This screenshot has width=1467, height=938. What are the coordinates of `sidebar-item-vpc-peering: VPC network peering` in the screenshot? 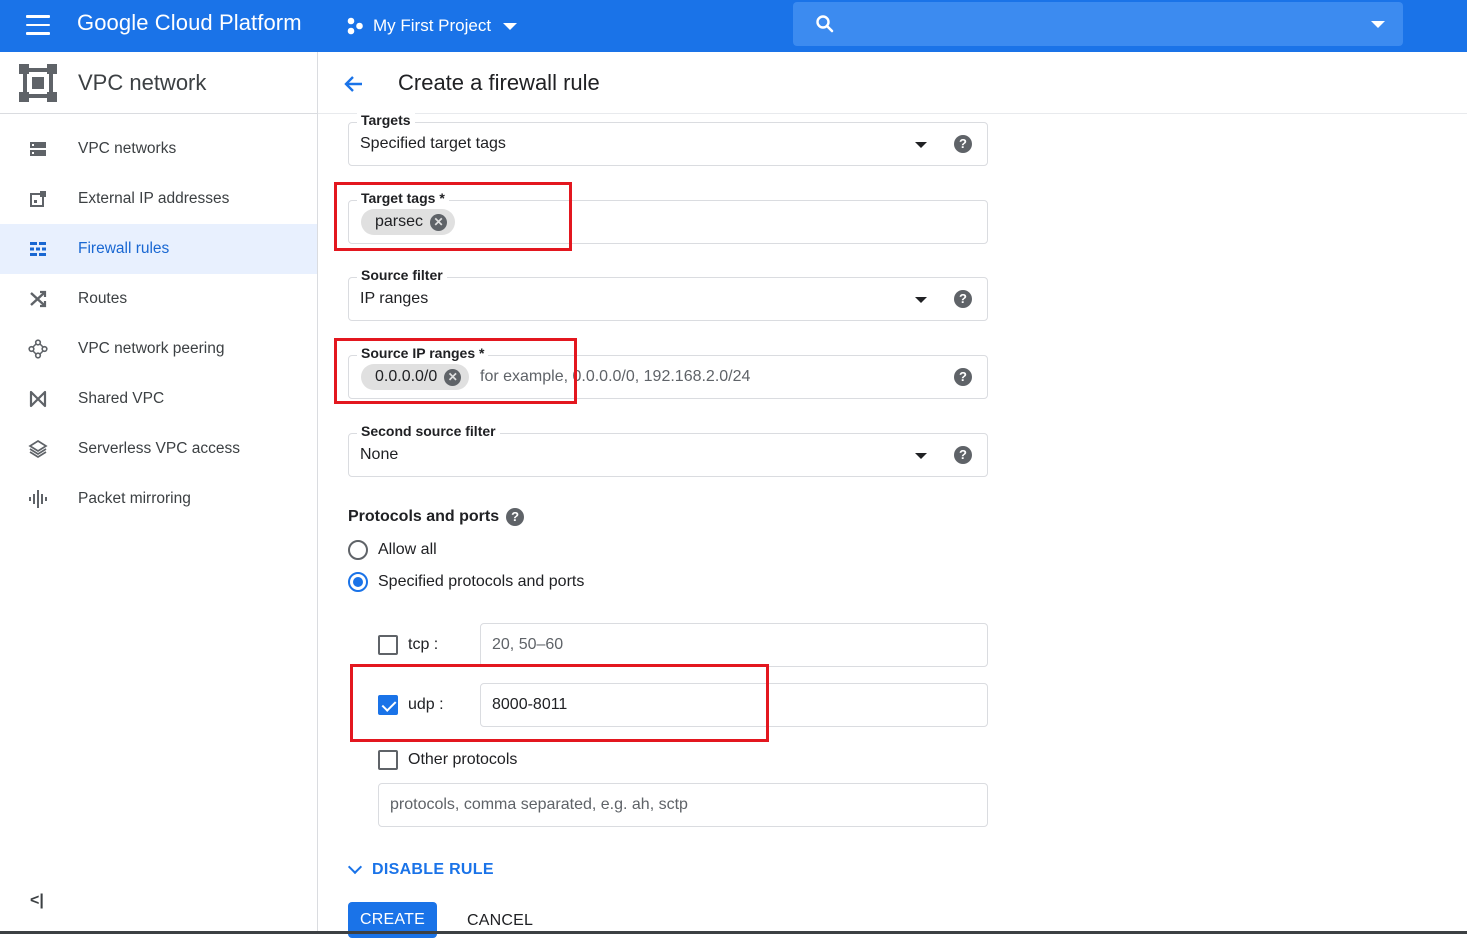 It's located at (158, 349).